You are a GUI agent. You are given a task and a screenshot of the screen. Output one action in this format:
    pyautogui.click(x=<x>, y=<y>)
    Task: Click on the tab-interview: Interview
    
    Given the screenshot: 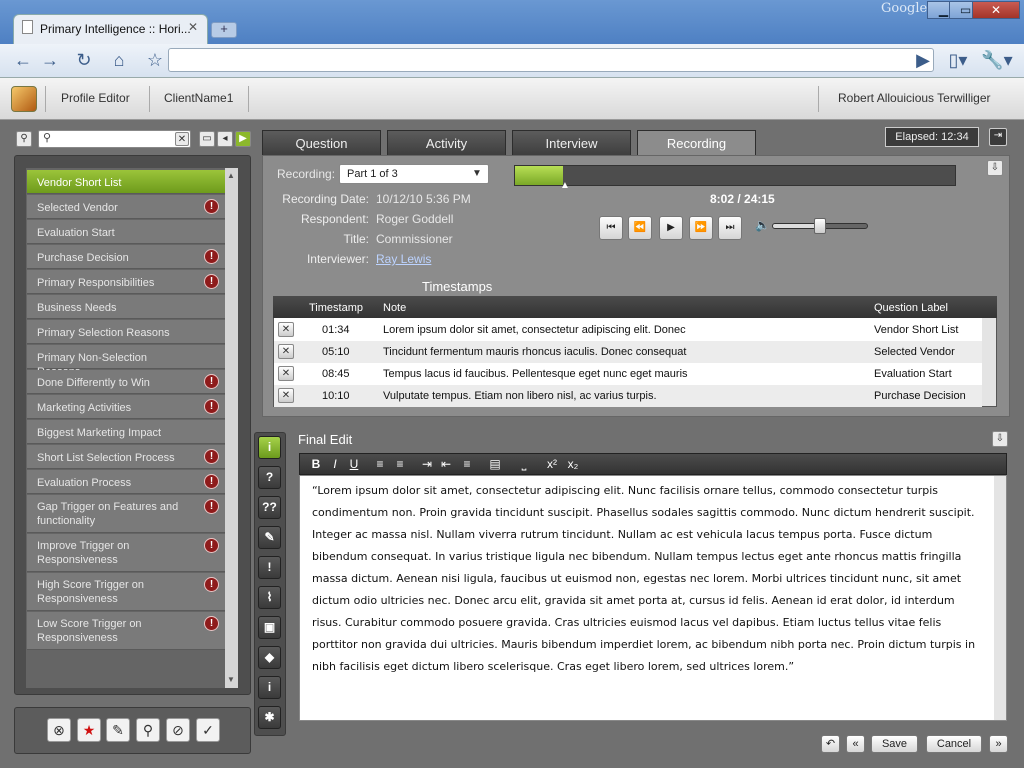 What is the action you would take?
    pyautogui.click(x=571, y=143)
    